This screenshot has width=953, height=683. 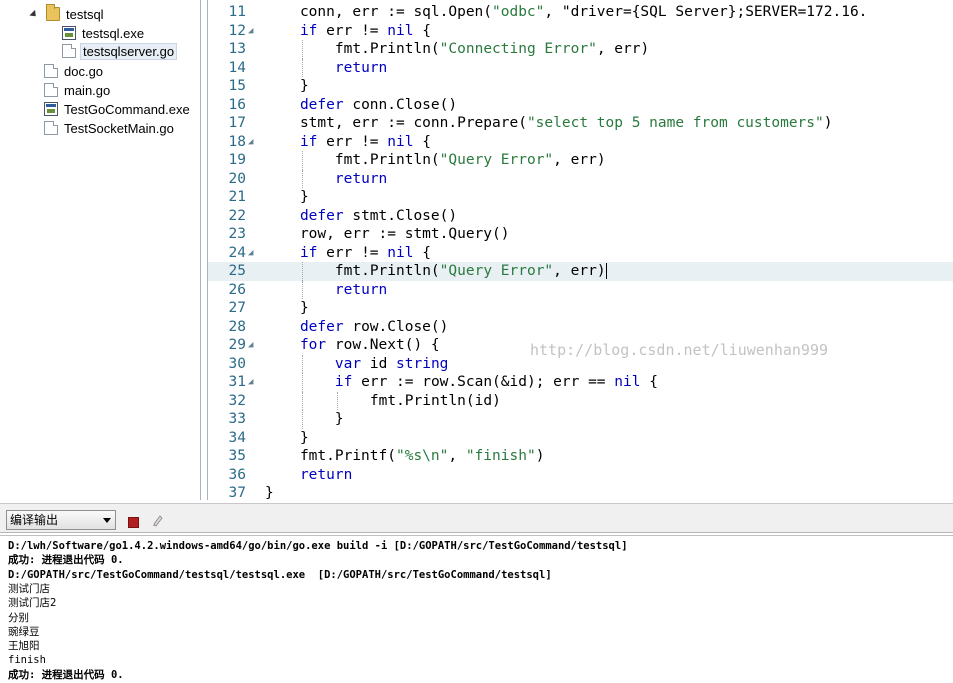 I want to click on line-number: 25, so click(x=237, y=271).